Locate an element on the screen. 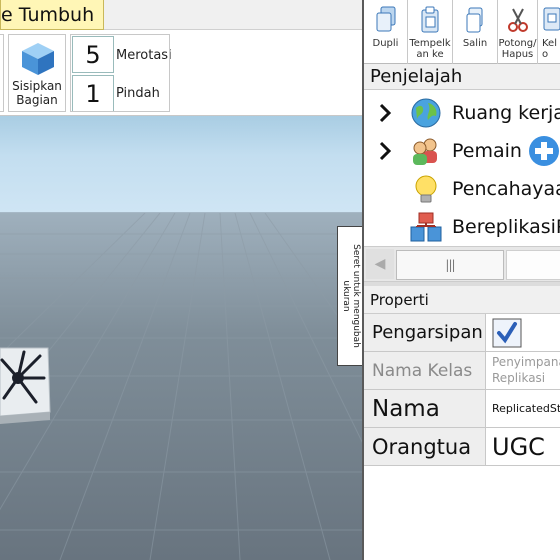 The image size is (560, 560). players-icon is located at coordinates (425, 151).